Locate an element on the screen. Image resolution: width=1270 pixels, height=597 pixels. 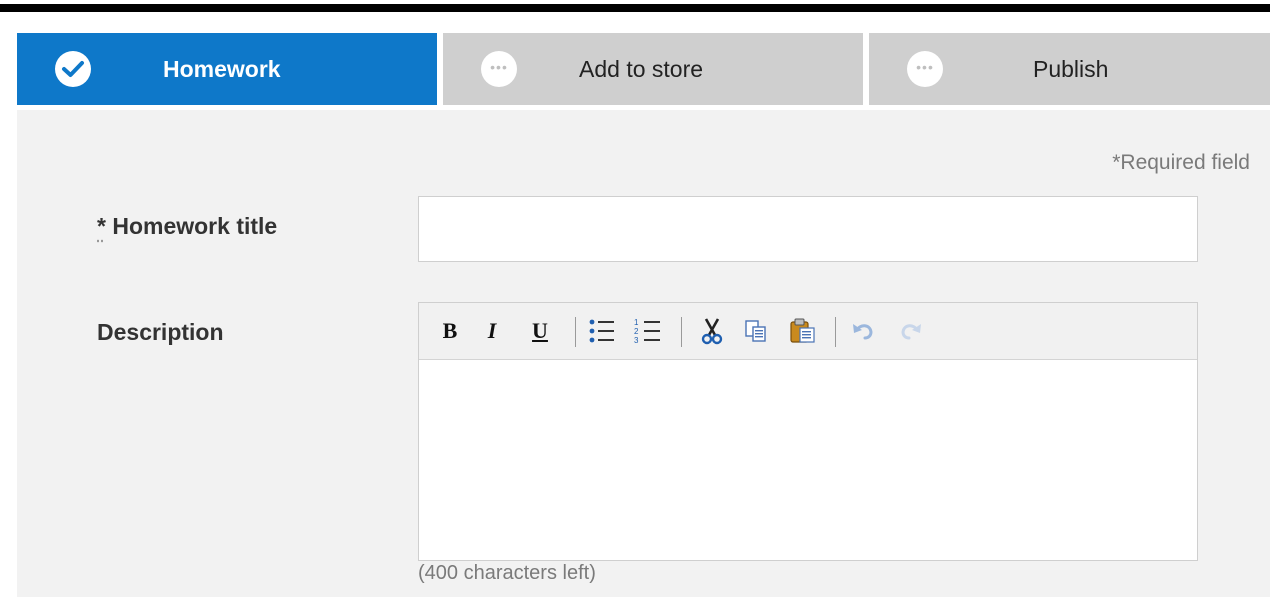
bulleted-list-button is located at coordinates (602, 331).